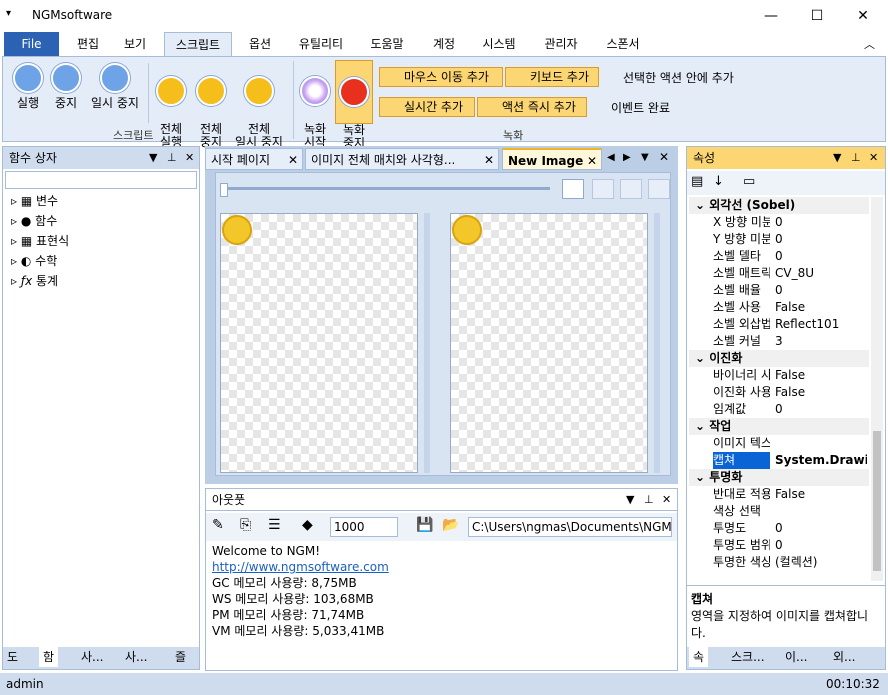 The width and height of the screenshot is (888, 695). Describe the element at coordinates (224, 190) in the screenshot. I see `zoom-slider-thumb` at that location.